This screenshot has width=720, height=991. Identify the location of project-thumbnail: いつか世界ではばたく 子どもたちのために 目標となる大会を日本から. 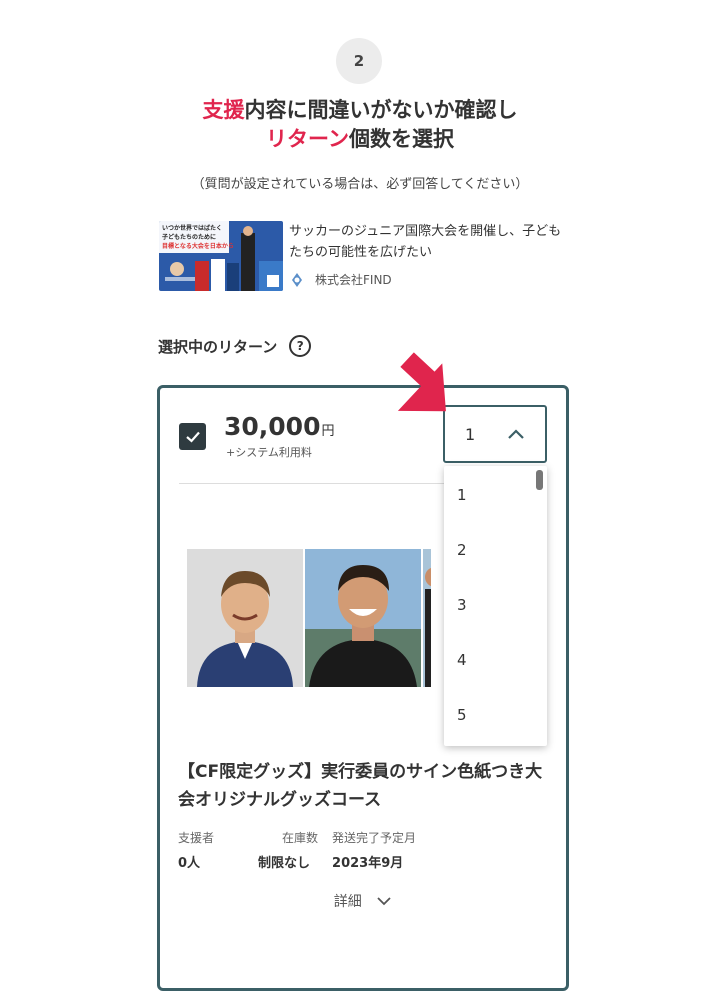
(221, 256).